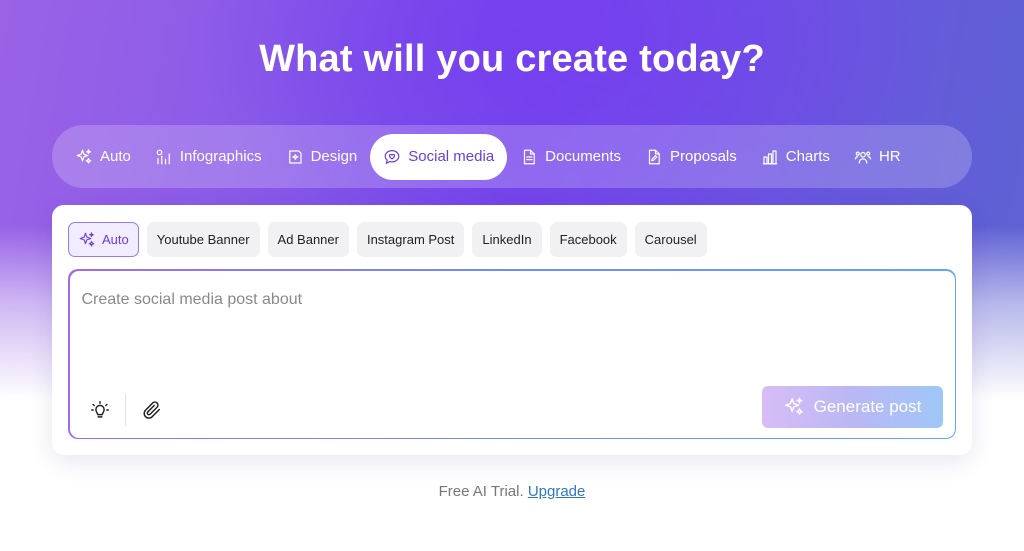  Describe the element at coordinates (557, 491) in the screenshot. I see `upgrade-link: Upgrade` at that location.